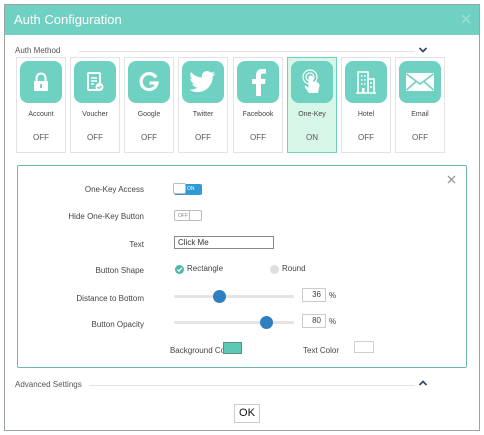  What do you see at coordinates (242, 20) in the screenshot?
I see `dialog-titlebar: Auth Configuration` at bounding box center [242, 20].